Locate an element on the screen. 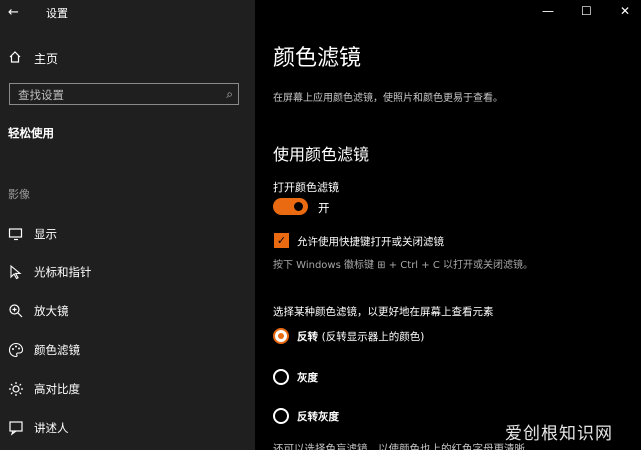  sidebar-item-label: 光标和指针 is located at coordinates (63, 272).